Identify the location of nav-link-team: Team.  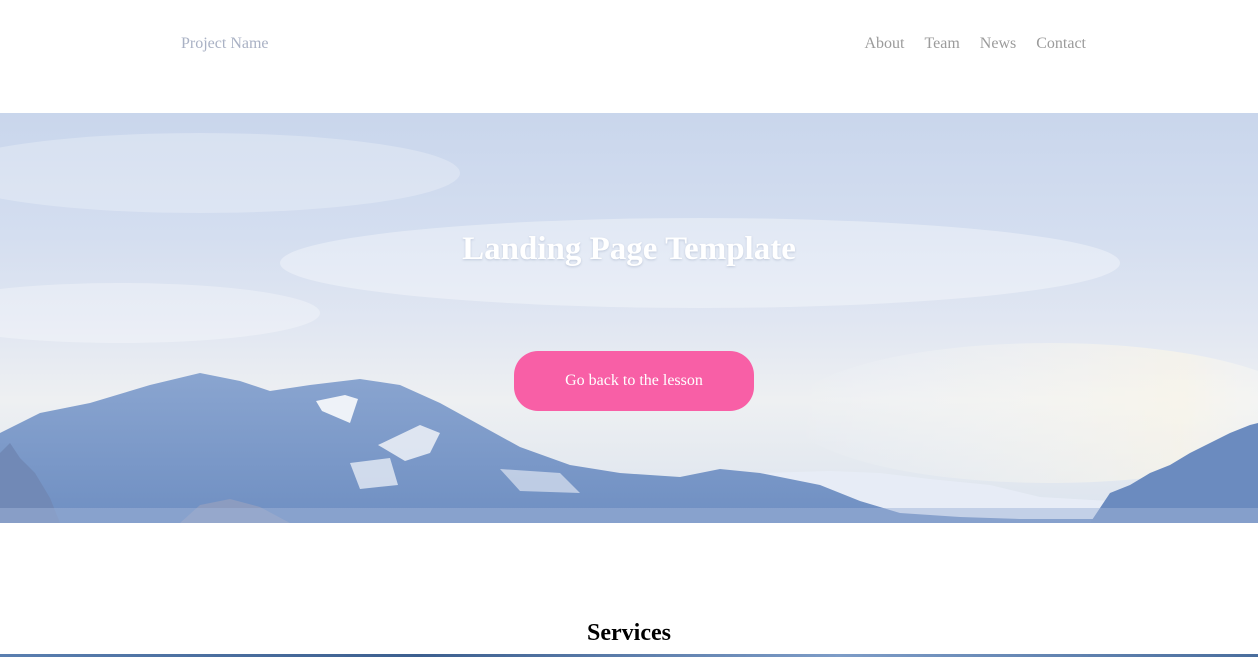
(941, 44).